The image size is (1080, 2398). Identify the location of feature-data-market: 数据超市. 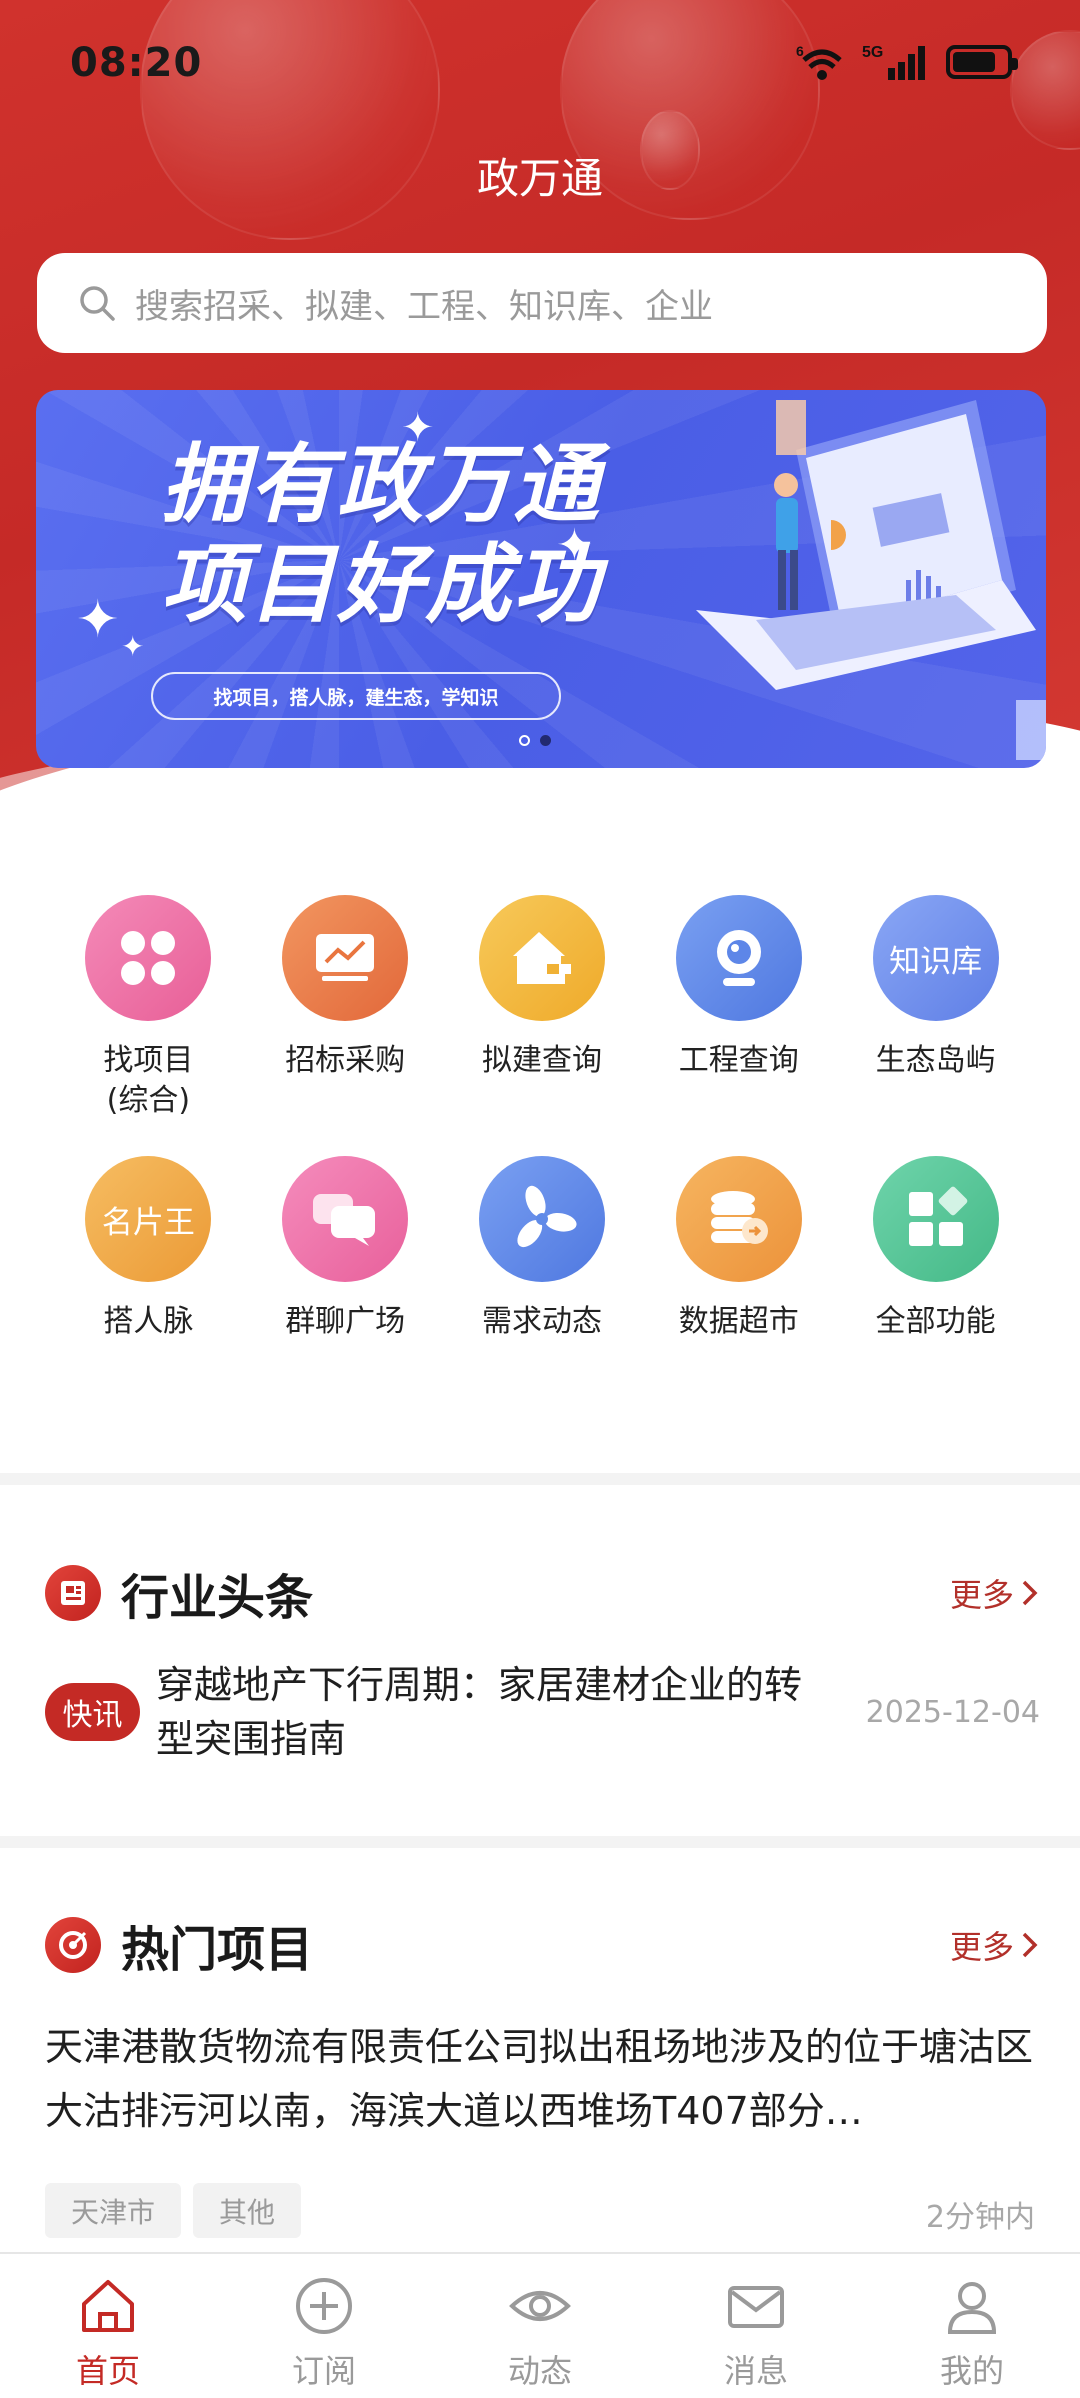
(738, 1249).